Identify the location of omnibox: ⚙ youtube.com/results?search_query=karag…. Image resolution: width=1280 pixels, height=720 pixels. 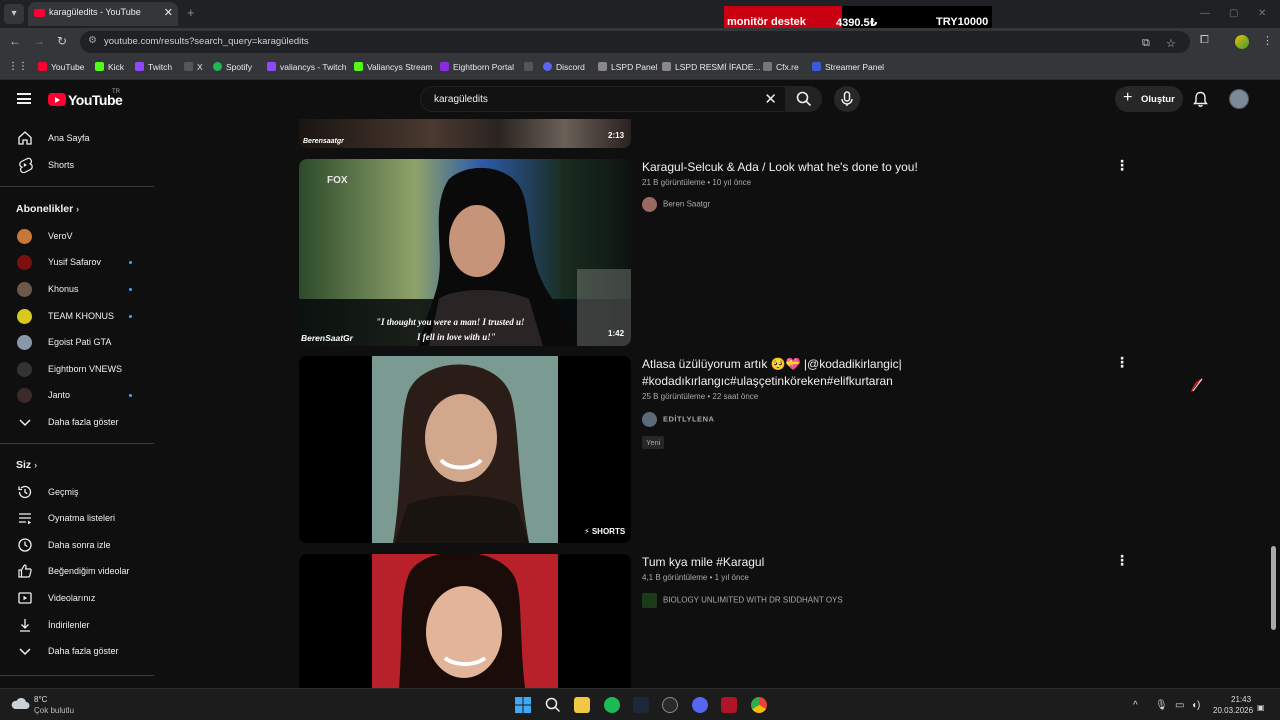
(635, 42).